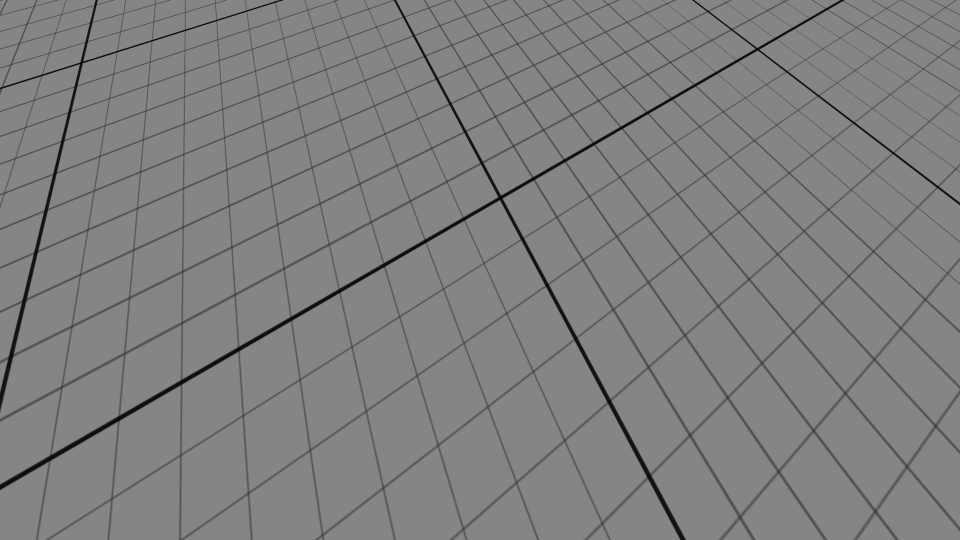 The width and height of the screenshot is (960, 540). Describe the element at coordinates (181, 291) in the screenshot. I see `racket-handle` at that location.